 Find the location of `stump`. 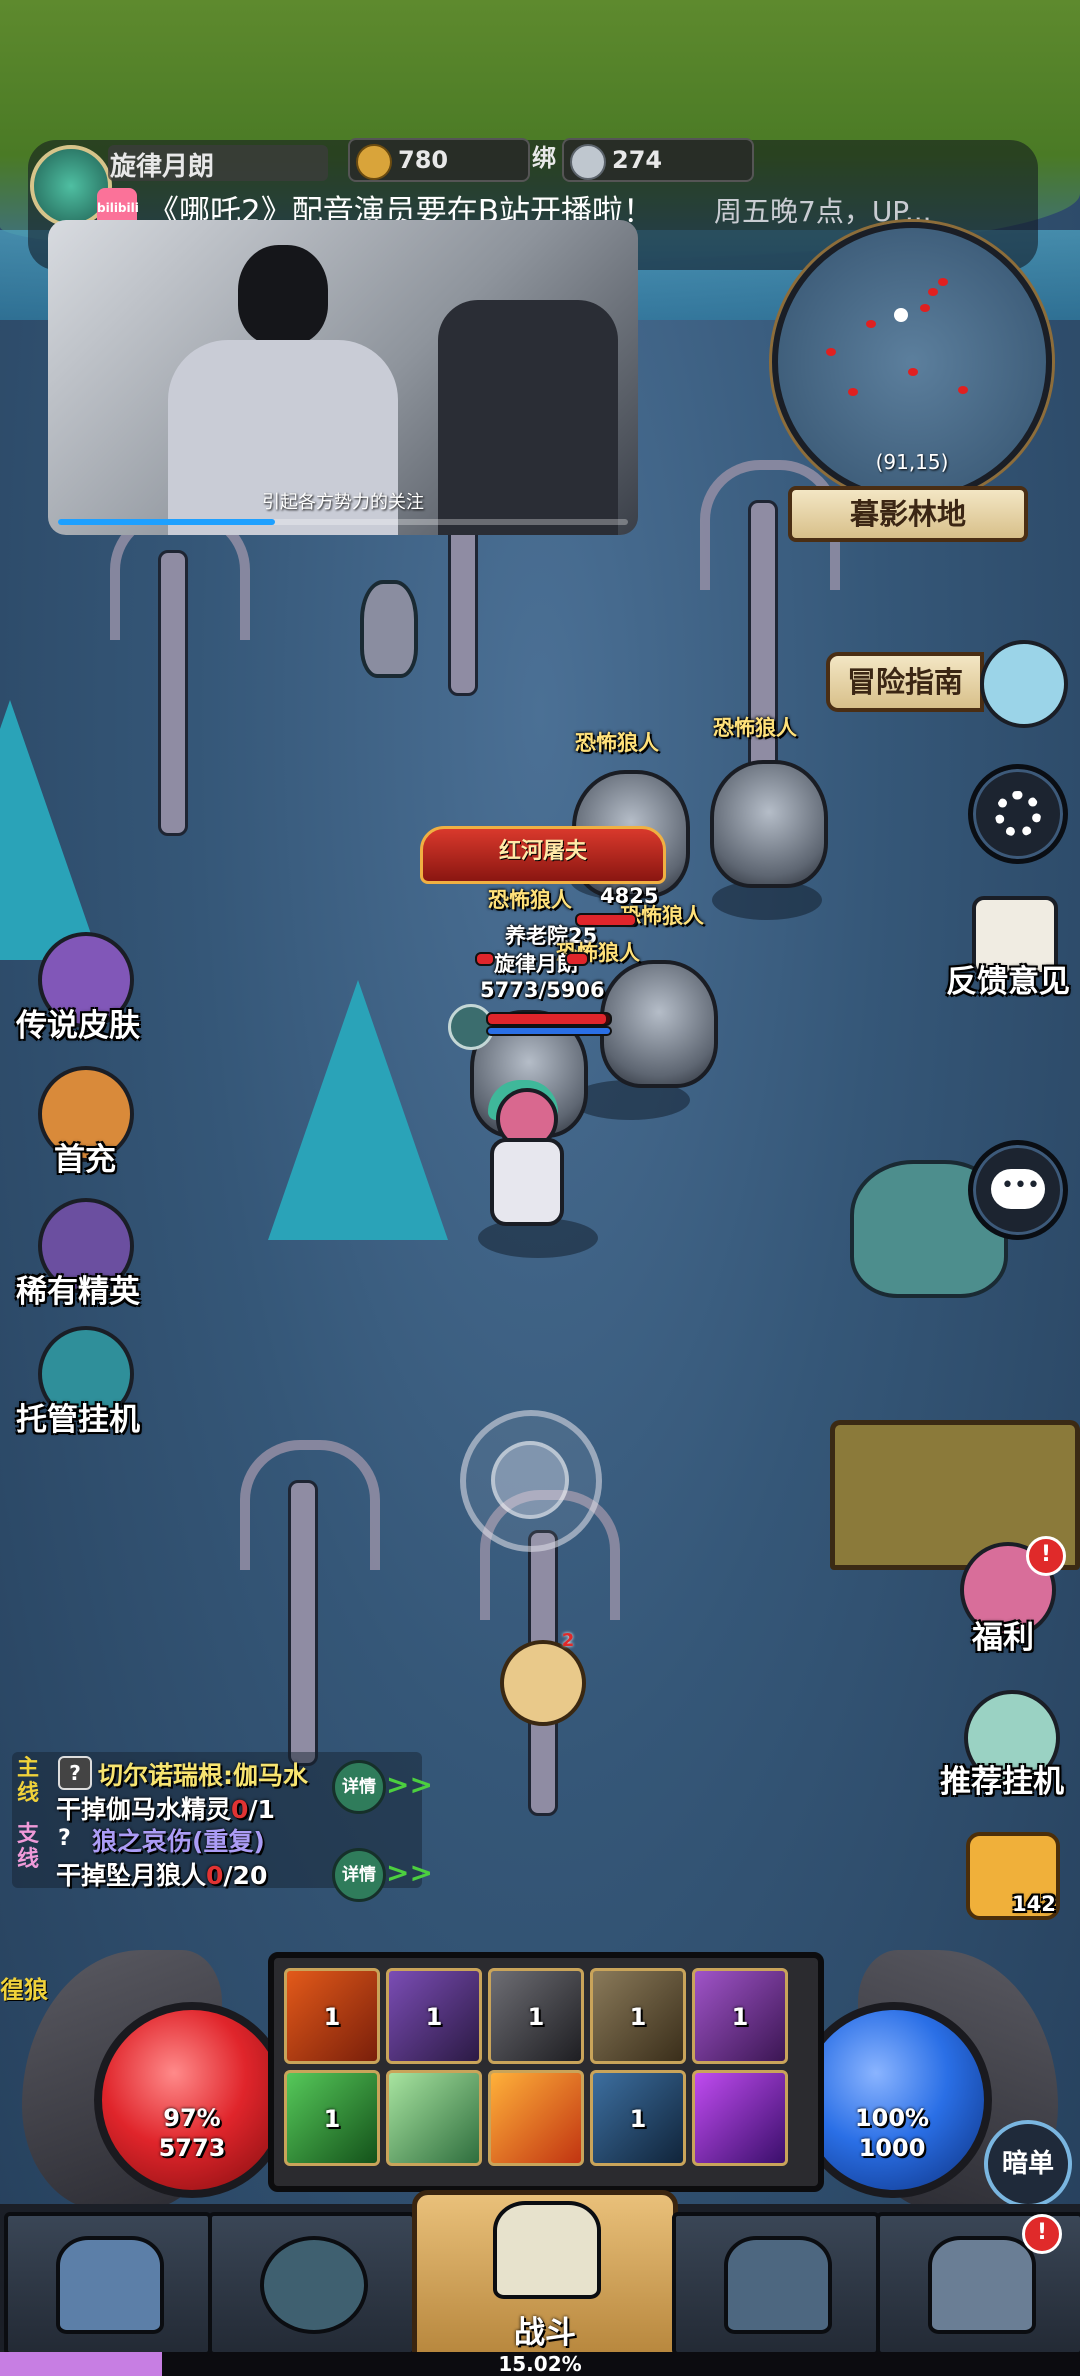

stump is located at coordinates (389, 629).